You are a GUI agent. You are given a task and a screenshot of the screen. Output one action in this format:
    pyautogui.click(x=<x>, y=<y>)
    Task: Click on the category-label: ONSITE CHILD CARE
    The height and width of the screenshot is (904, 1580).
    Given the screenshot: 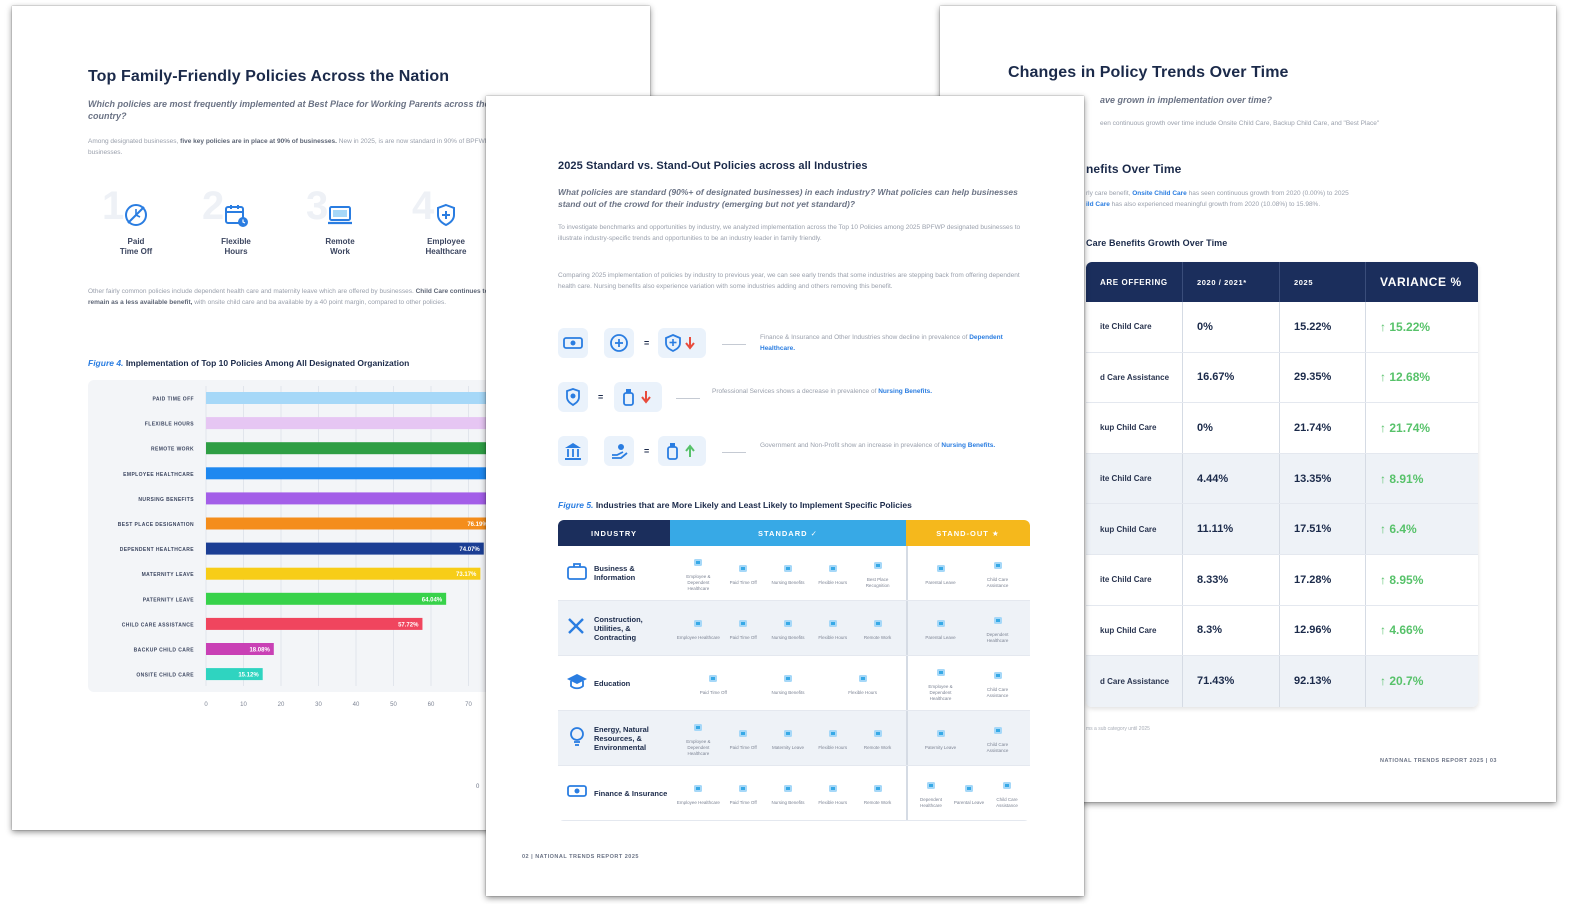 What is the action you would take?
    pyautogui.click(x=165, y=676)
    